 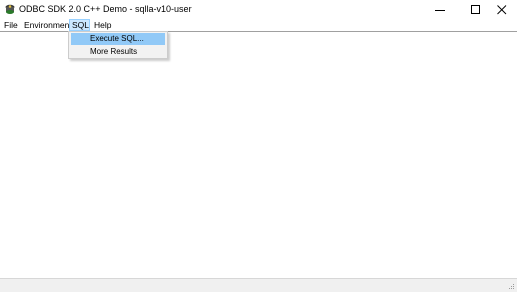 I want to click on sql-dropdown-menu: Execute SQL... More Results, so click(x=118, y=45).